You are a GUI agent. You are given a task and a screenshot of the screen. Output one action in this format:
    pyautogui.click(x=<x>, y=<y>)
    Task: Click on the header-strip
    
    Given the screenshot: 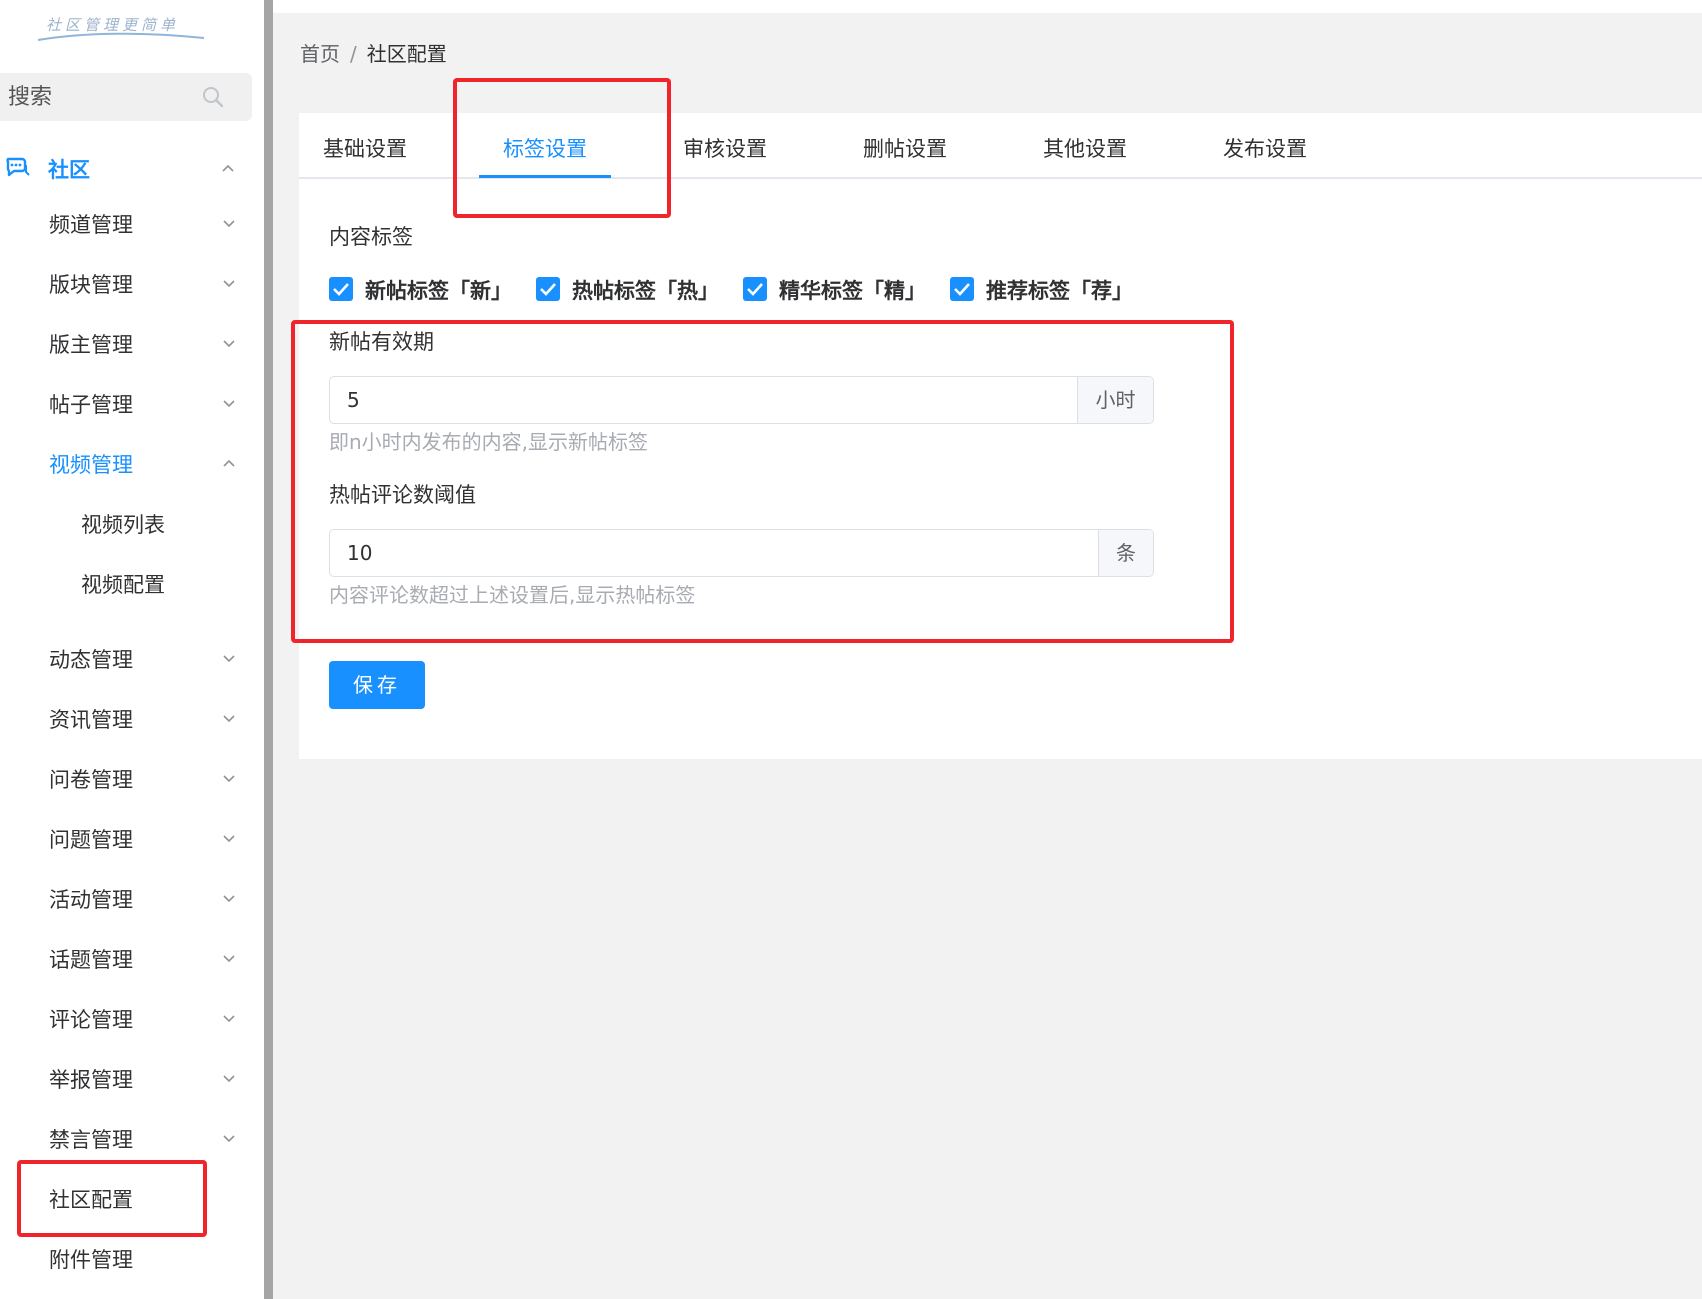 What is the action you would take?
    pyautogui.click(x=987, y=6)
    